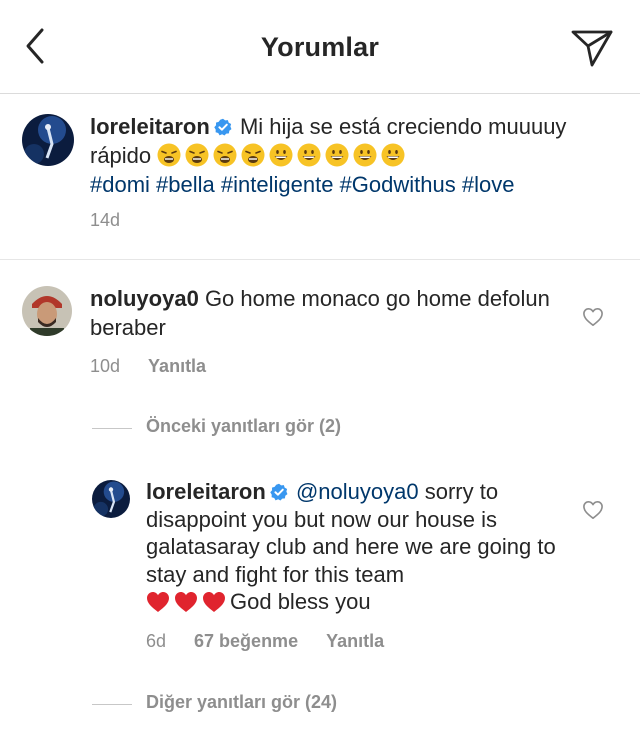  I want to click on hashtag-link: #domi, so click(120, 184).